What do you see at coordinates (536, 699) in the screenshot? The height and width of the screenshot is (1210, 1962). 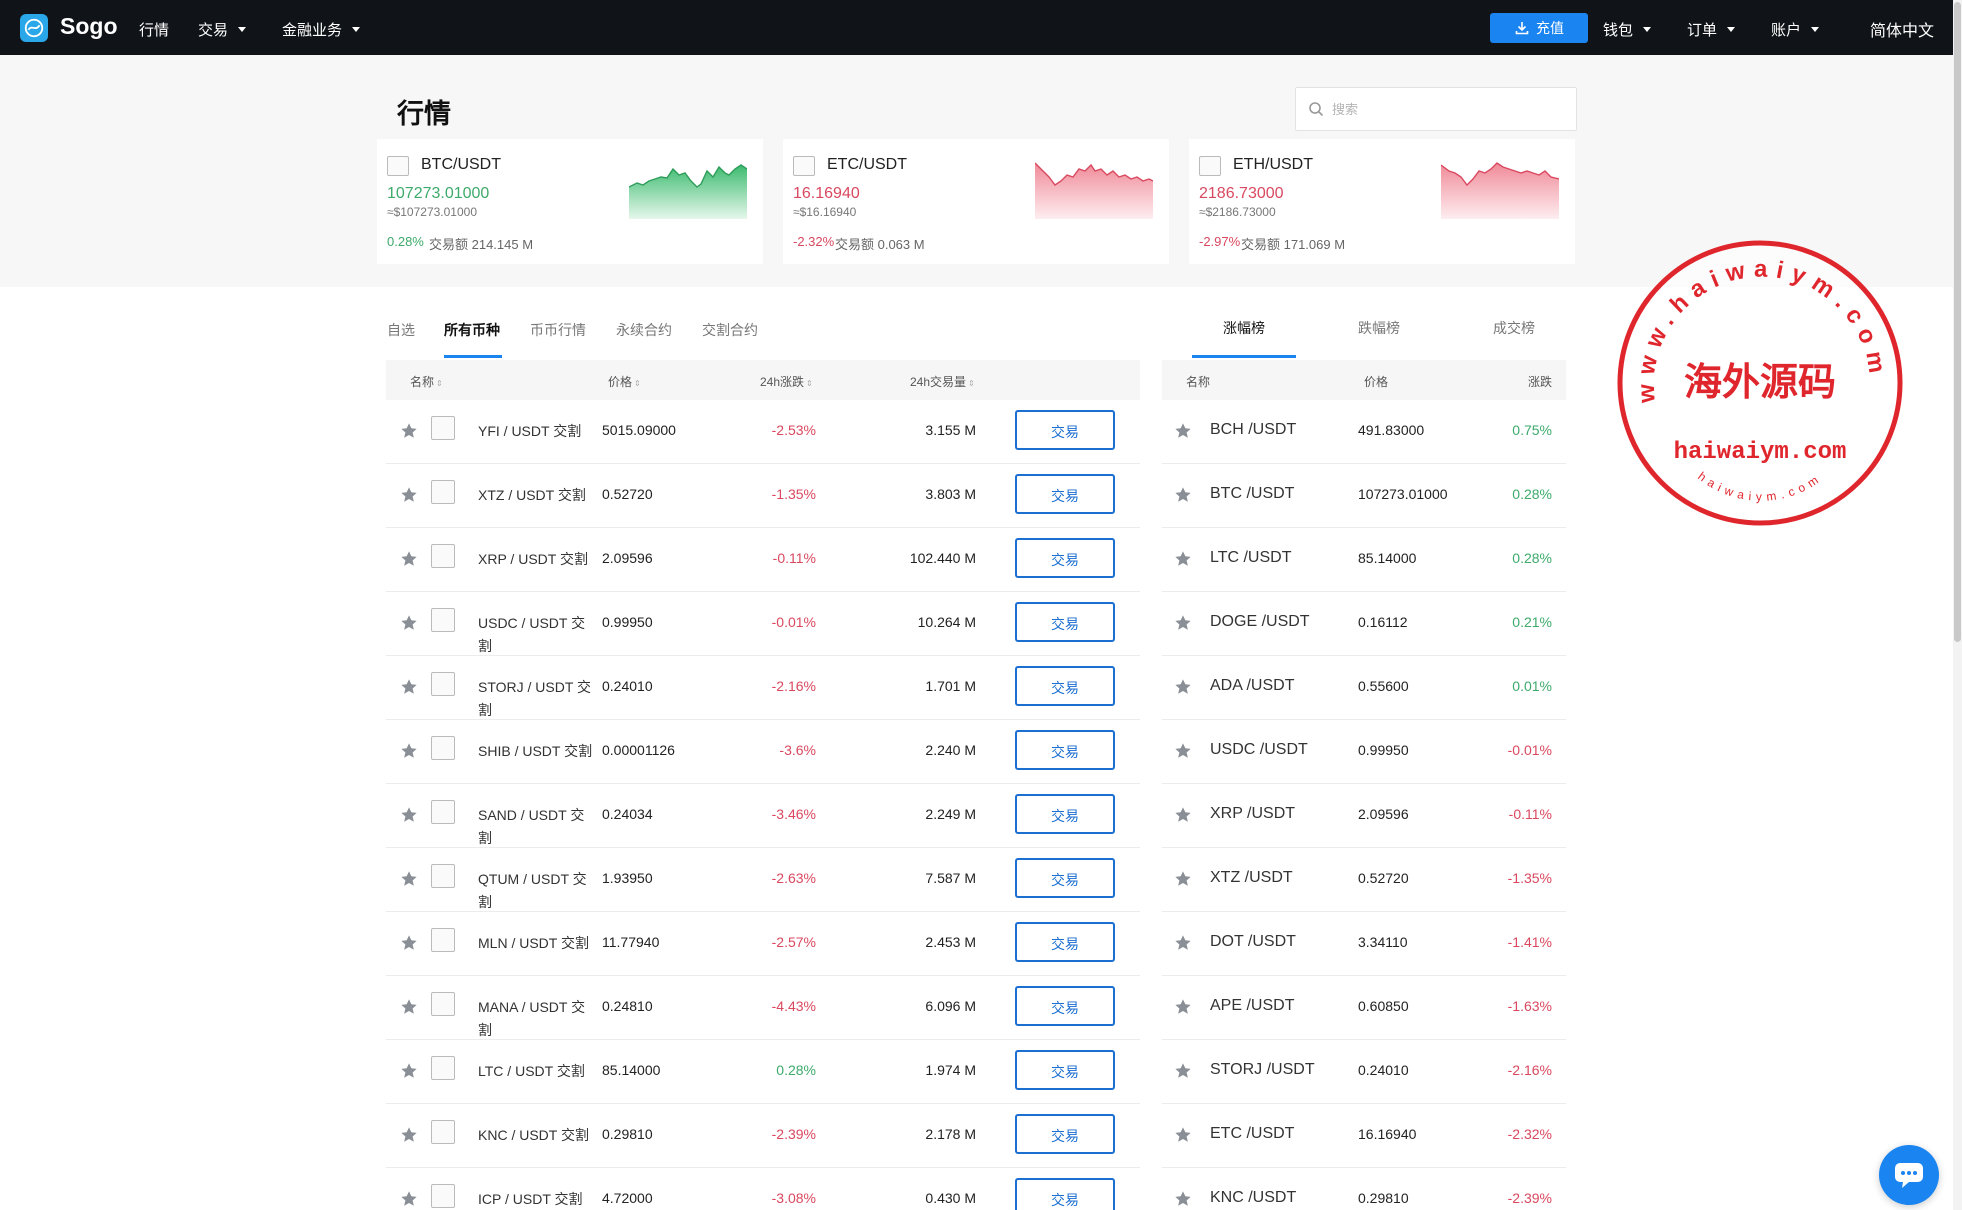 I see `pair-name: STORJ / USDT 交割` at bounding box center [536, 699].